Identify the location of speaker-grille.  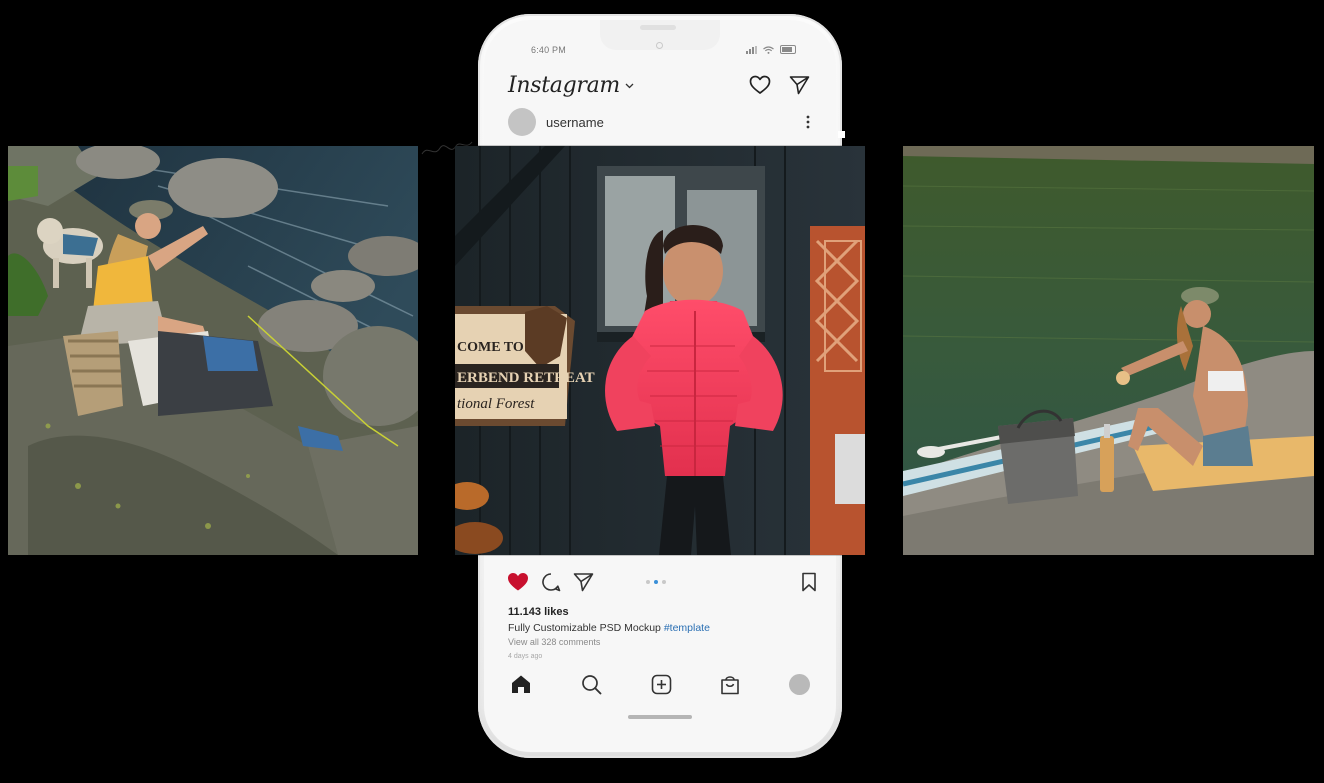
(658, 27).